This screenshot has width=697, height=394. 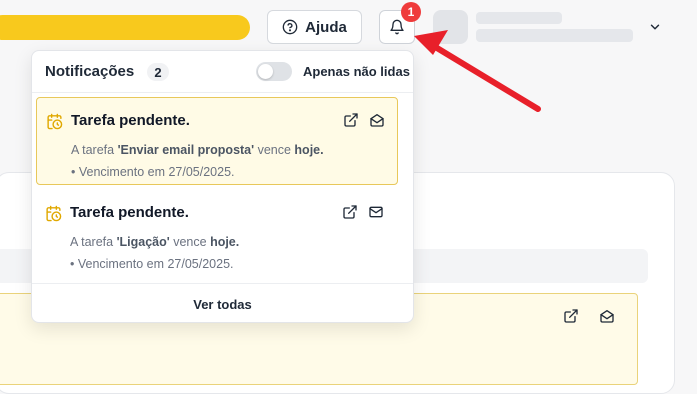 I want to click on unread-only-toggle, so click(x=274, y=71).